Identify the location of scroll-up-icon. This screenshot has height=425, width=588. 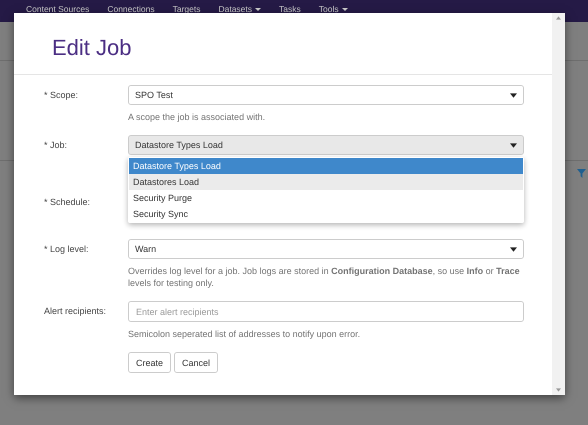
(558, 18).